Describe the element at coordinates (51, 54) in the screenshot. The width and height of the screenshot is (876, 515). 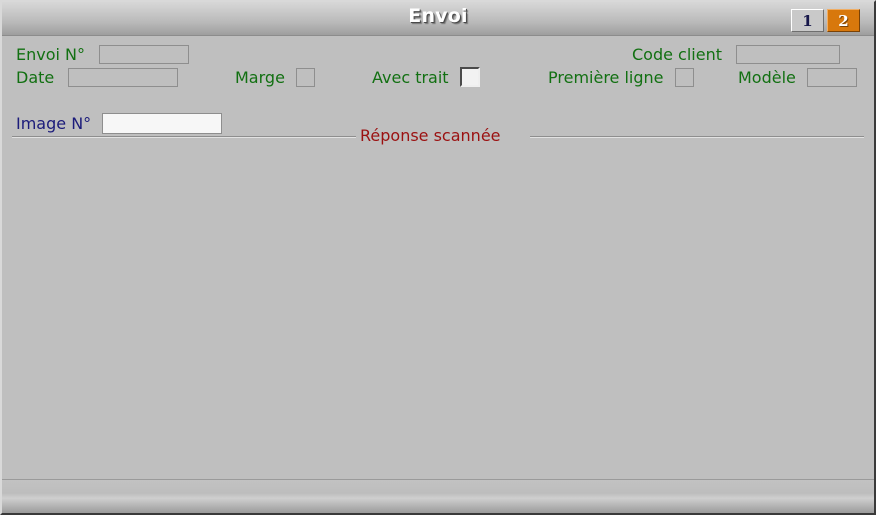
I see `envoi-numero-label: Envoi N°` at that location.